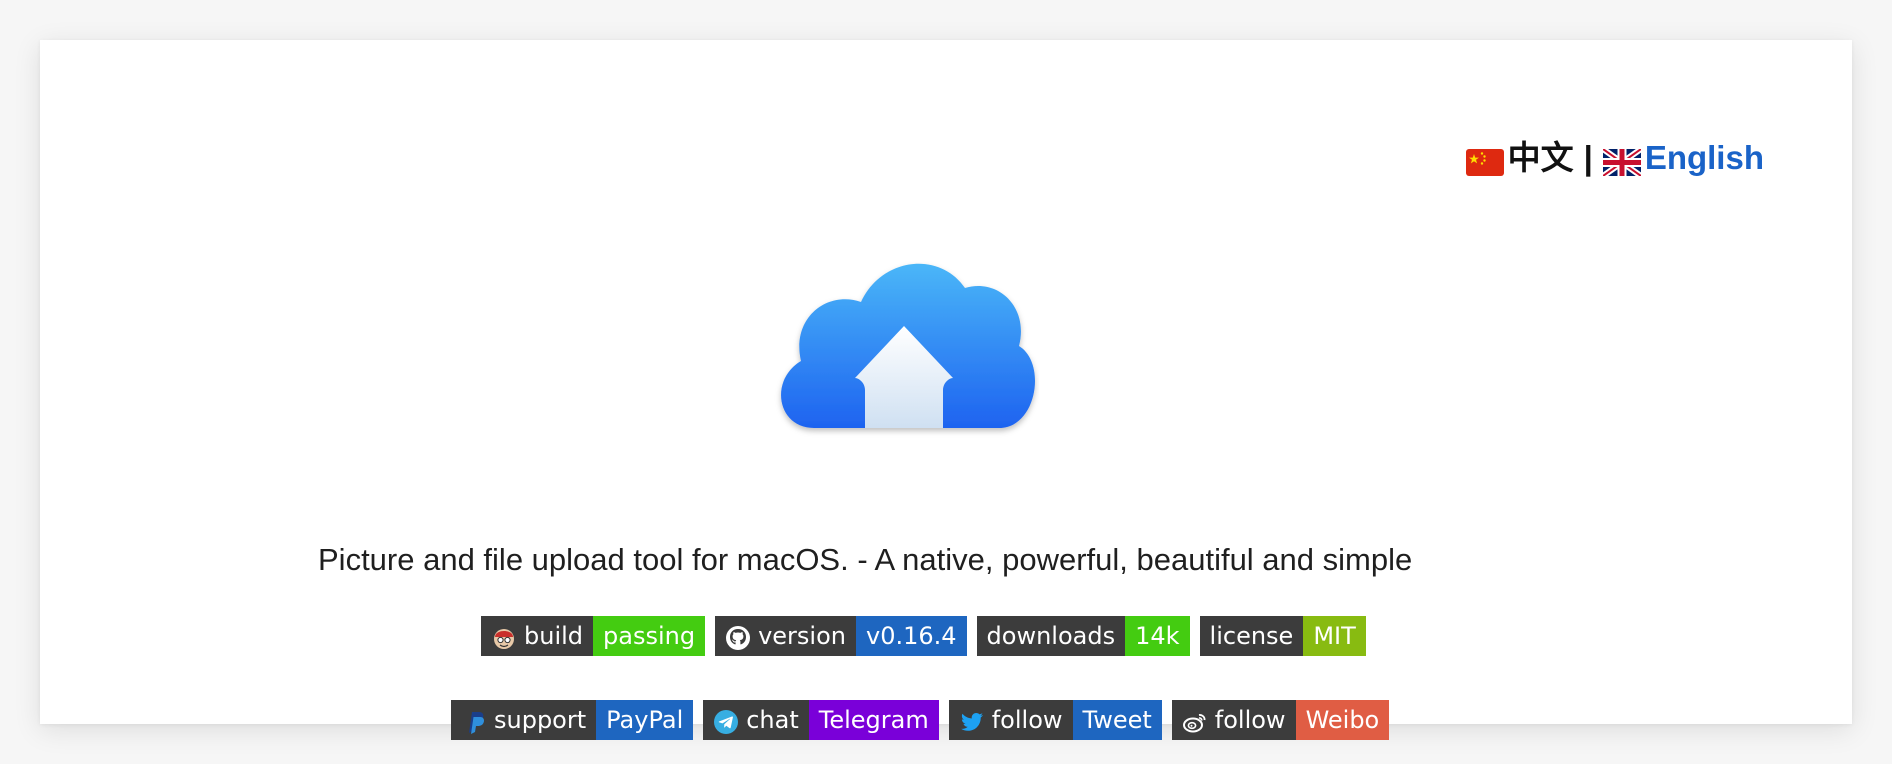 Image resolution: width=1892 pixels, height=764 pixels. I want to click on build-badge-value: passing, so click(649, 636).